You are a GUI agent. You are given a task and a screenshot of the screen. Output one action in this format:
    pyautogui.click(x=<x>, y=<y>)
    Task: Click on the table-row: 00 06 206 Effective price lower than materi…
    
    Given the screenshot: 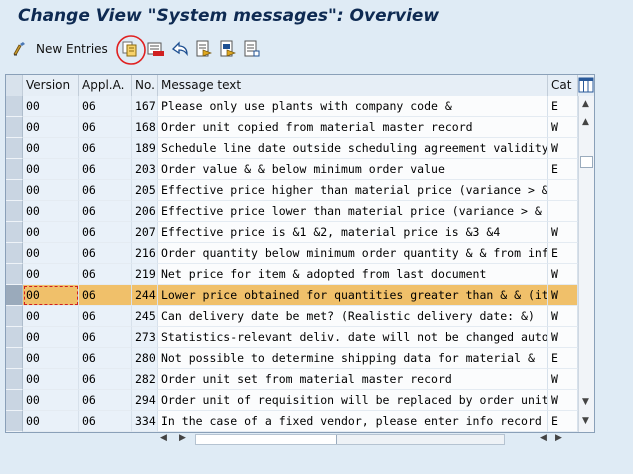 What is the action you would take?
    pyautogui.click(x=292, y=211)
    